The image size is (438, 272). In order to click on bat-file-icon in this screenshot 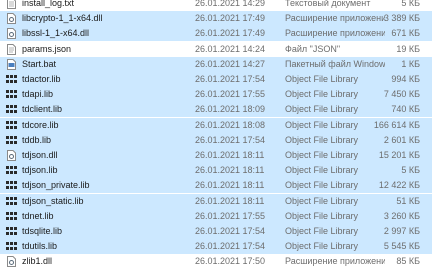, I will do `click(11, 64)`.